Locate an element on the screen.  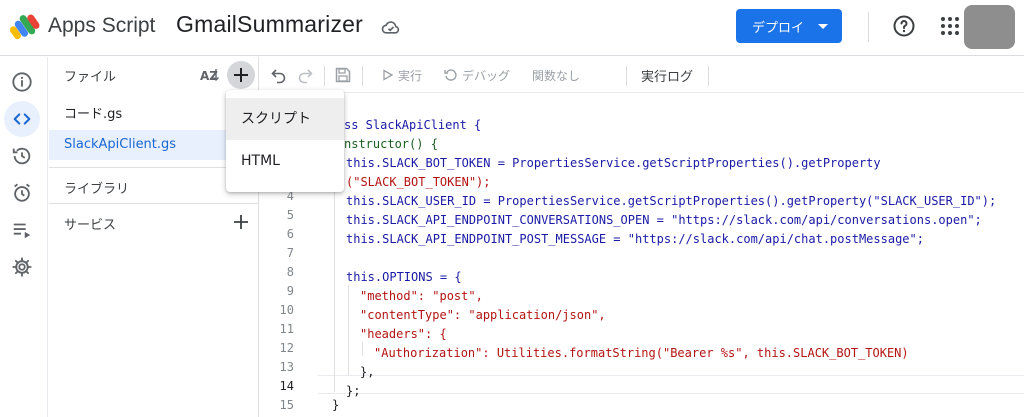
line-number: 13 is located at coordinates (286, 367).